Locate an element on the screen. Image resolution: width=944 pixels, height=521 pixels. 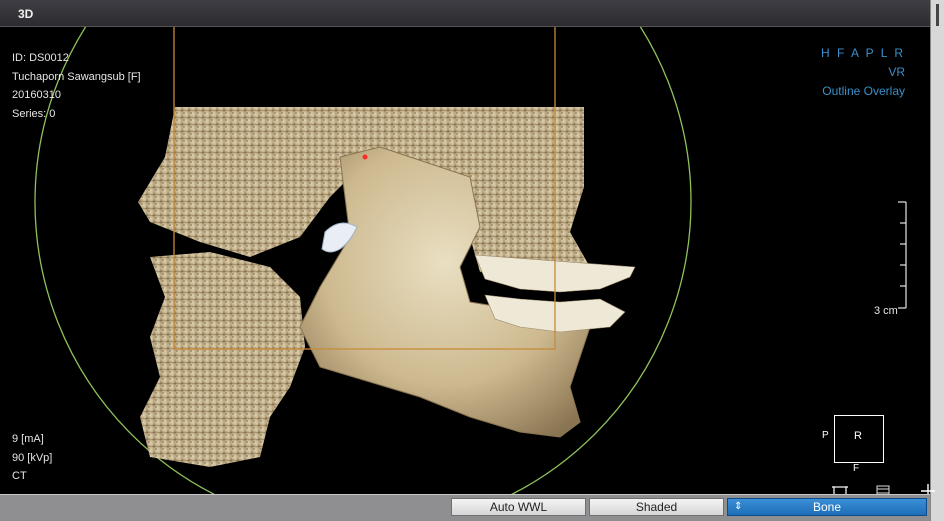
patient-name: Tuchaporn Sawangsub [F] is located at coordinates (76, 76).